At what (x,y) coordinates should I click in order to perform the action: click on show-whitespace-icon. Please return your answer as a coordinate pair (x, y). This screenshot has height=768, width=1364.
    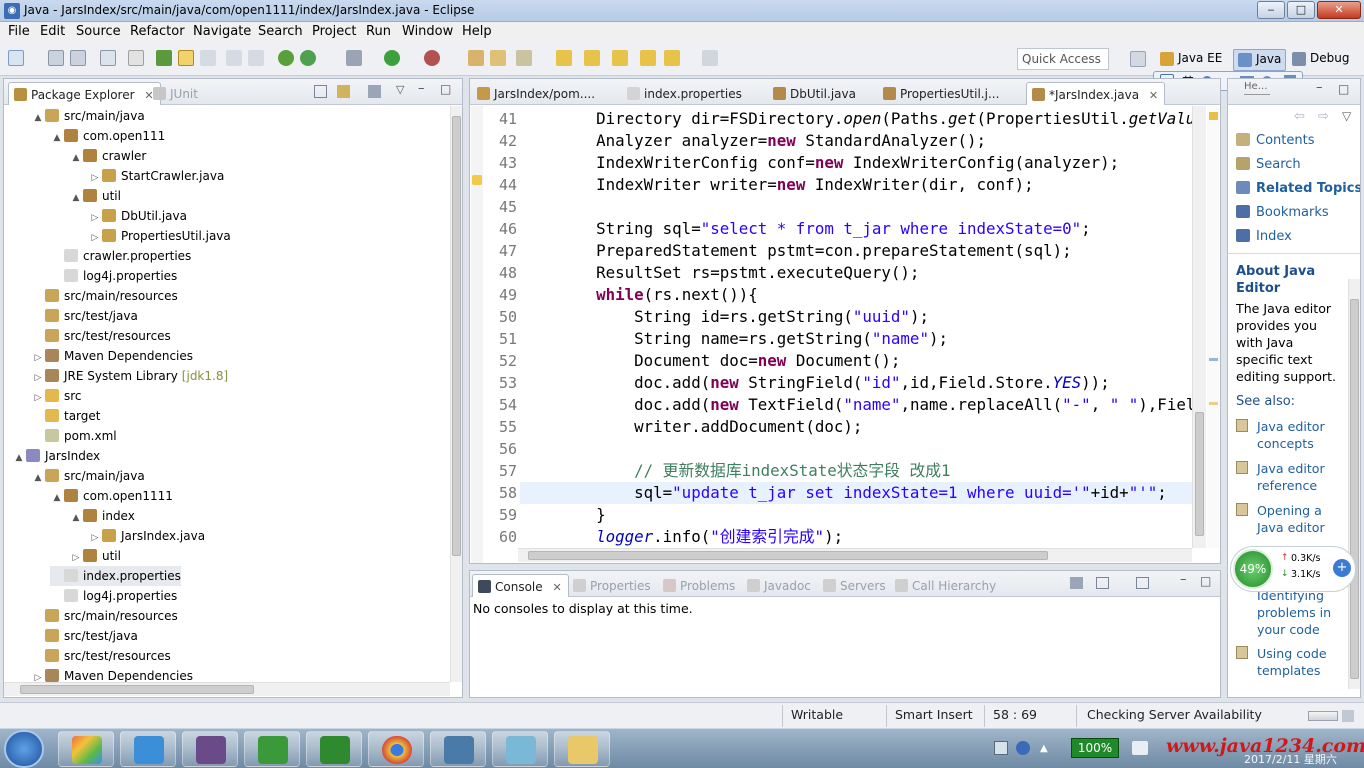
    Looking at the image, I should click on (234, 58).